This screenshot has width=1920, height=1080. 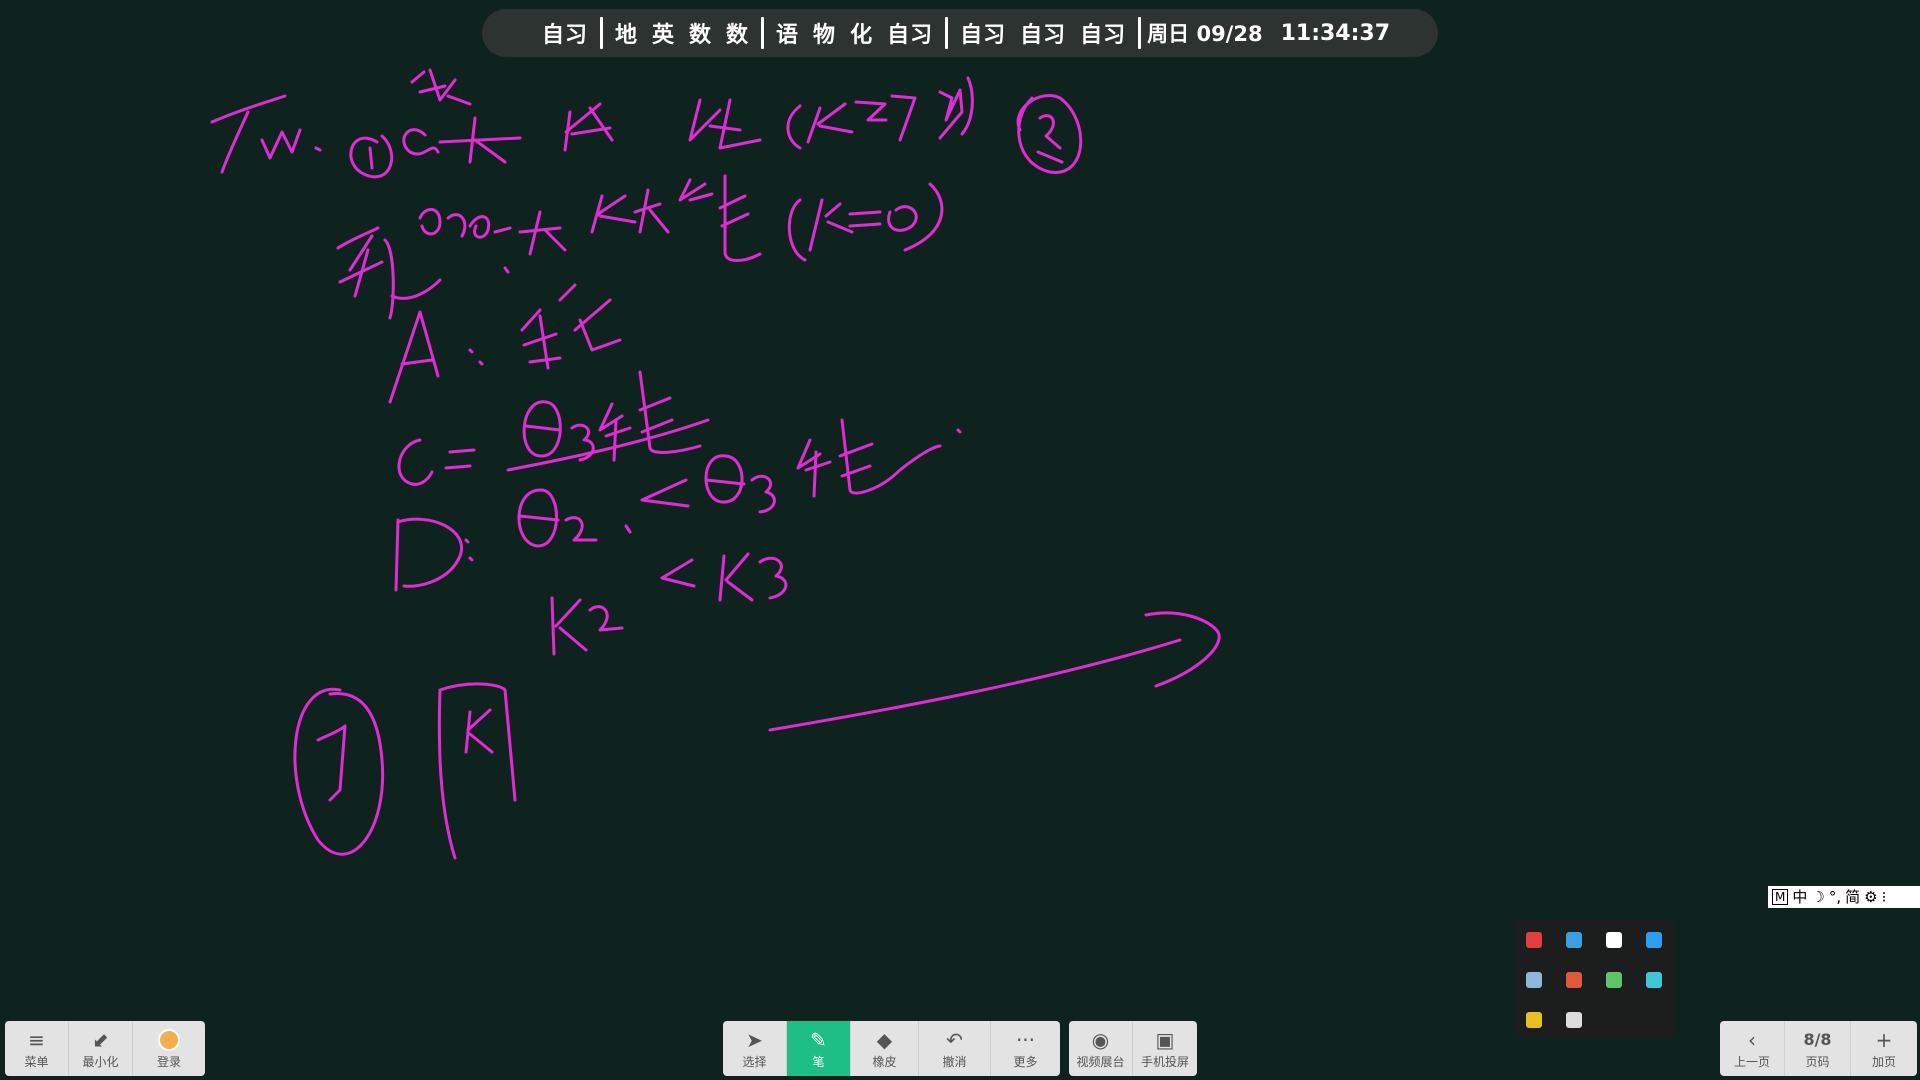 I want to click on video-booth-button: ◉ 视频展台, so click(x=1101, y=1048).